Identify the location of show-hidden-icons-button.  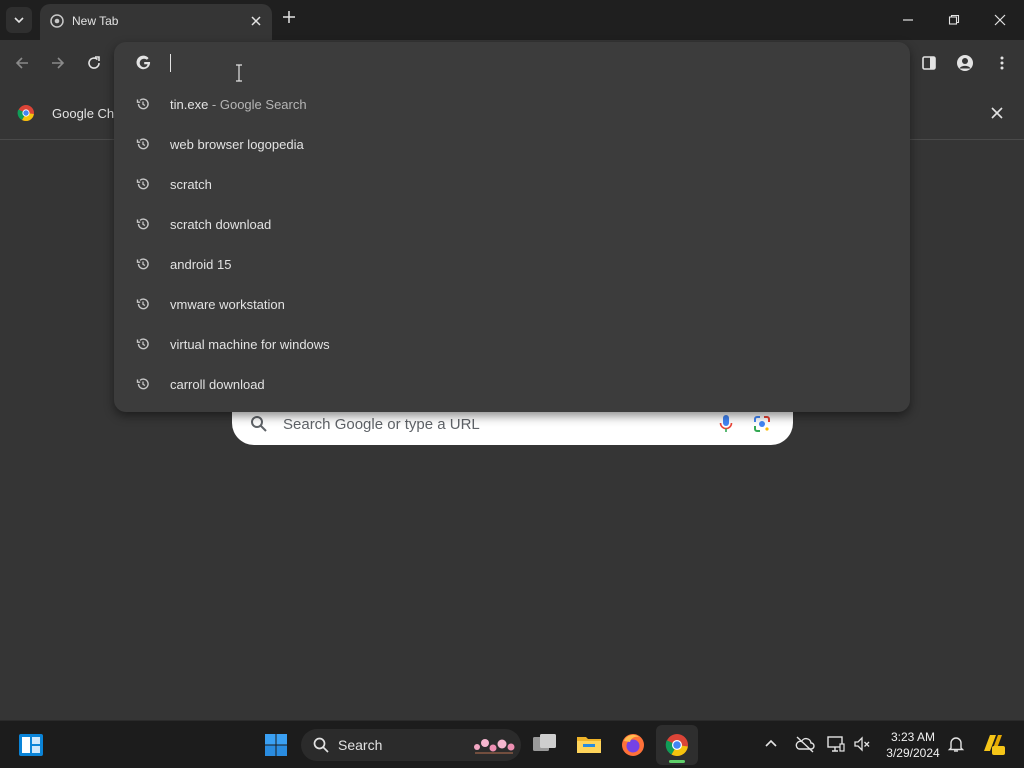
(771, 744).